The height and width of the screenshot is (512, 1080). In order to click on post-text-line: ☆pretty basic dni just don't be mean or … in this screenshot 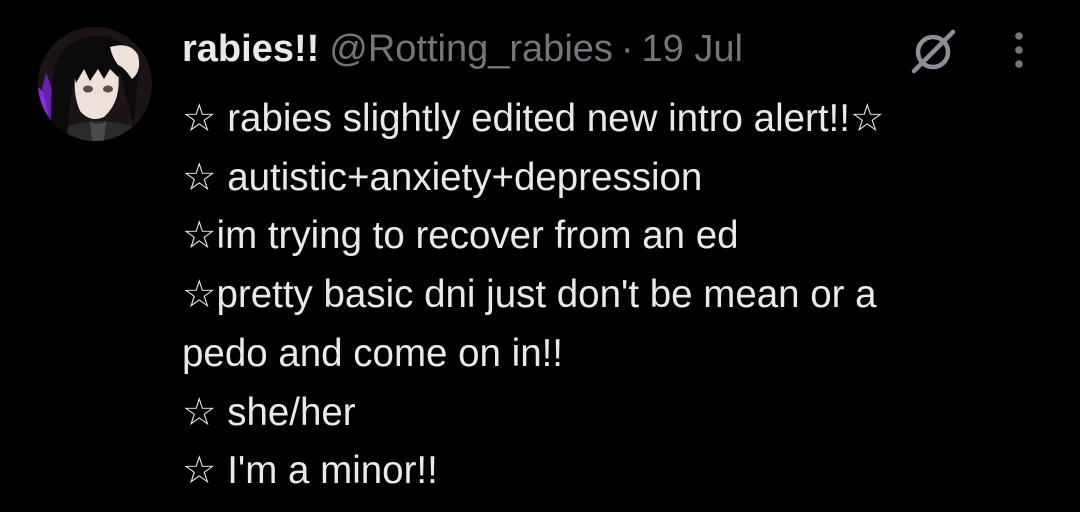, I will do `click(529, 295)`.